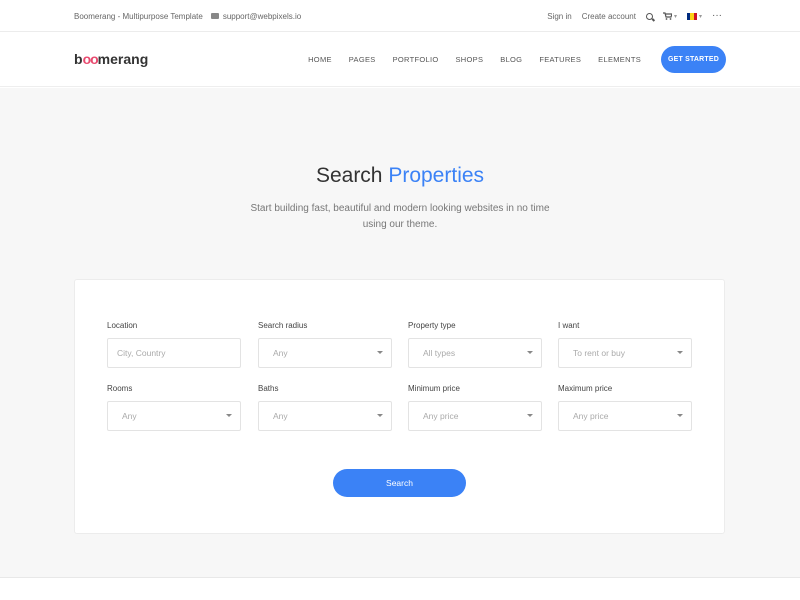  I want to click on cart-icon, so click(667, 16).